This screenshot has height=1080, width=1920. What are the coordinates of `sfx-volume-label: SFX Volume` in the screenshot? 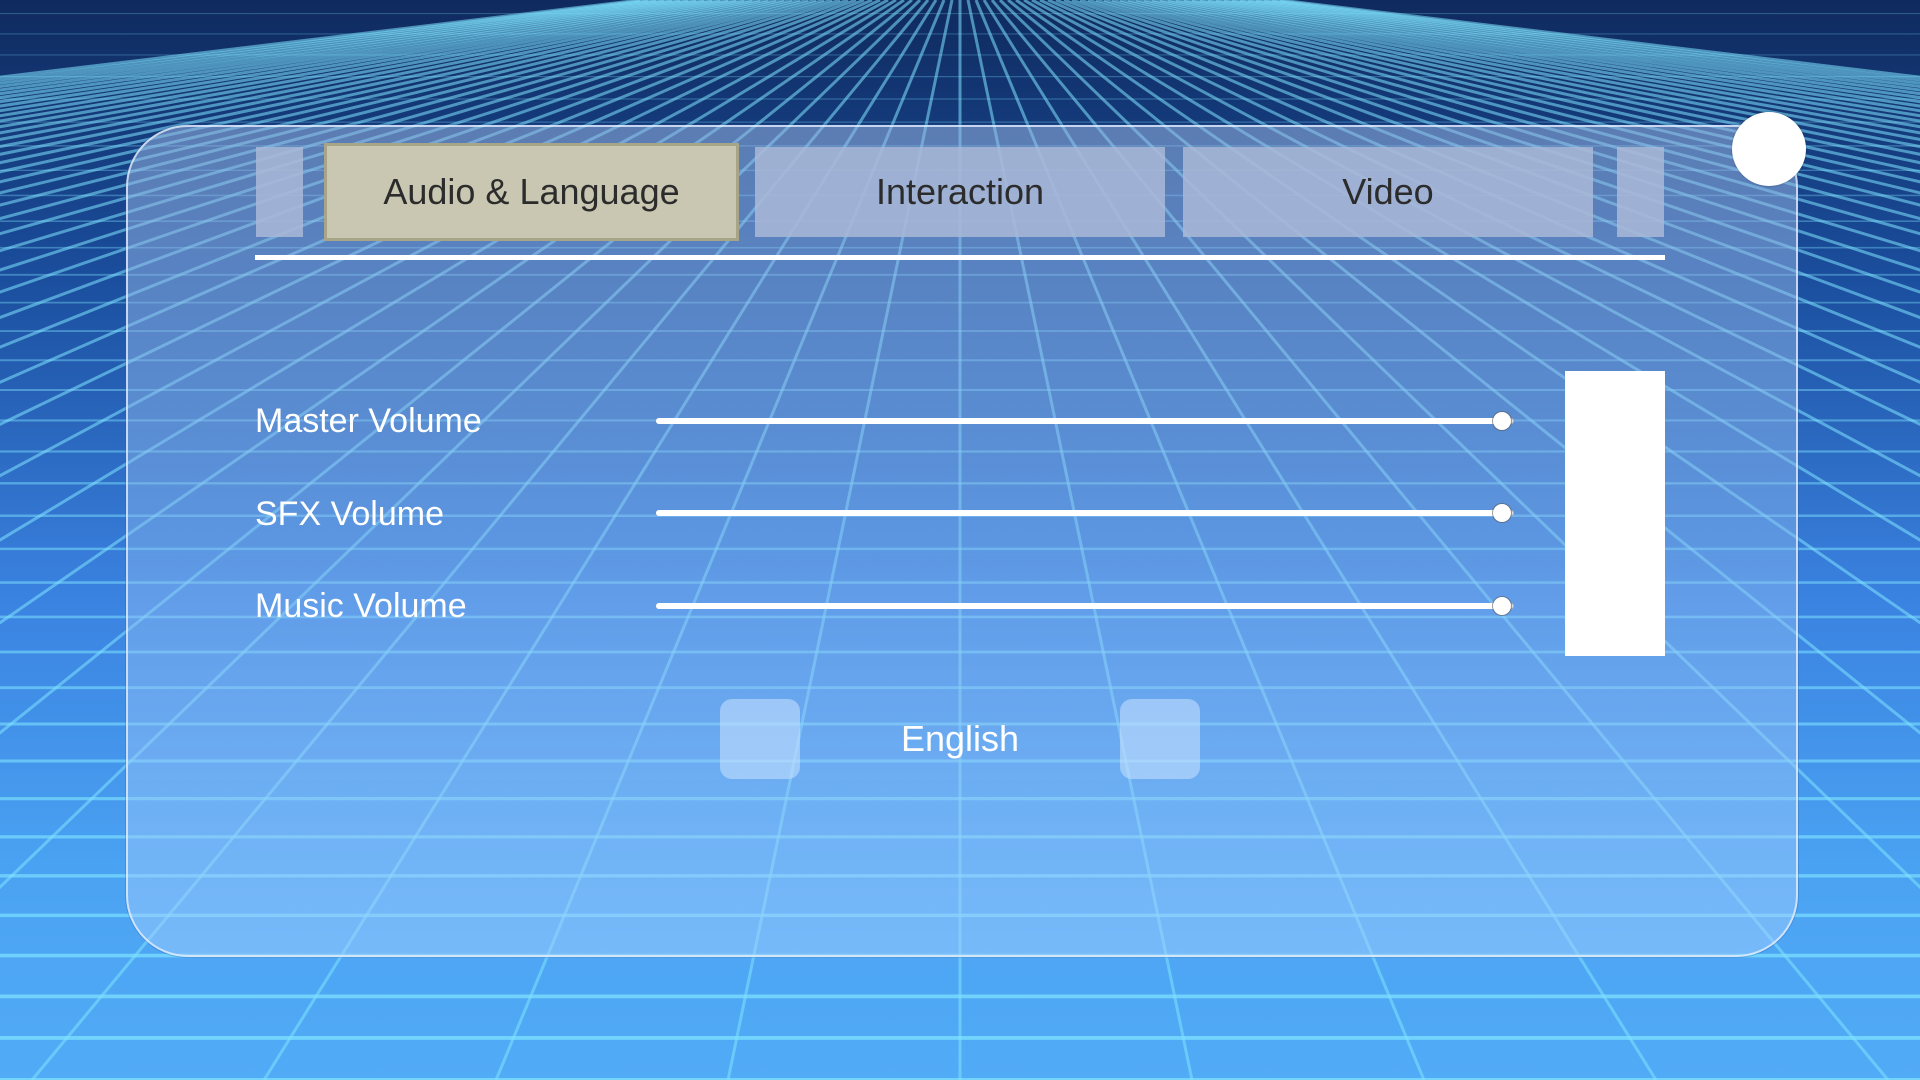 It's located at (349, 514).